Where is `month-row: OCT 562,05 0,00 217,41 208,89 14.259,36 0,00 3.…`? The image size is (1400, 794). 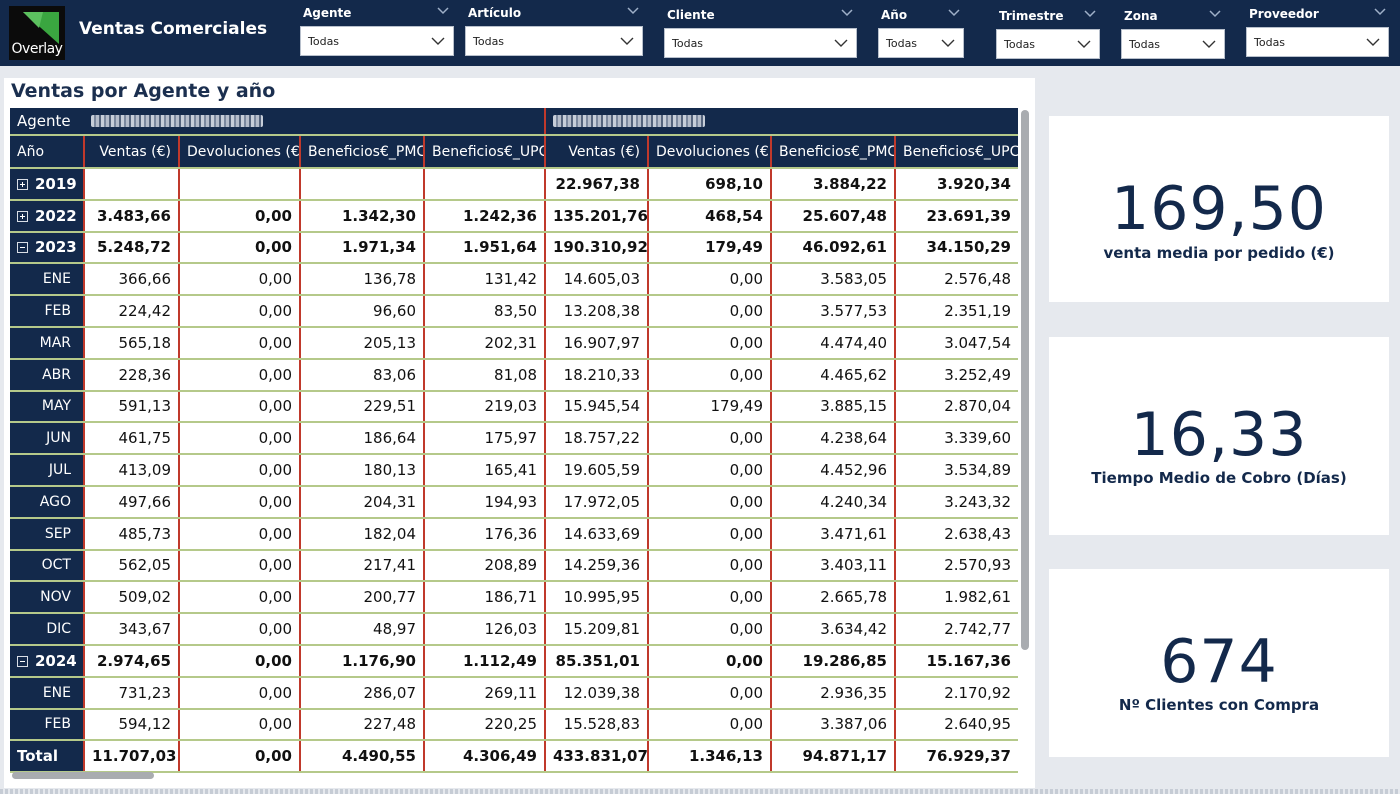 month-row: OCT 562,05 0,00 217,41 208,89 14.259,36 0,00 3.… is located at coordinates (514, 566).